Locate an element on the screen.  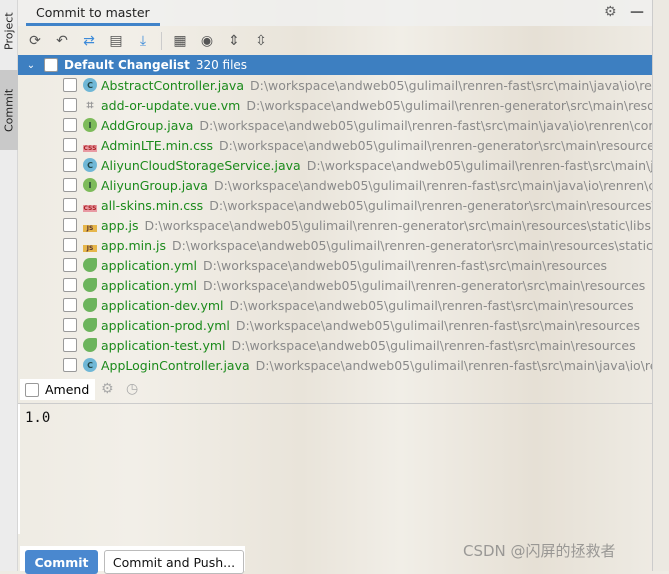
amend-label: Amend is located at coordinates (67, 389).